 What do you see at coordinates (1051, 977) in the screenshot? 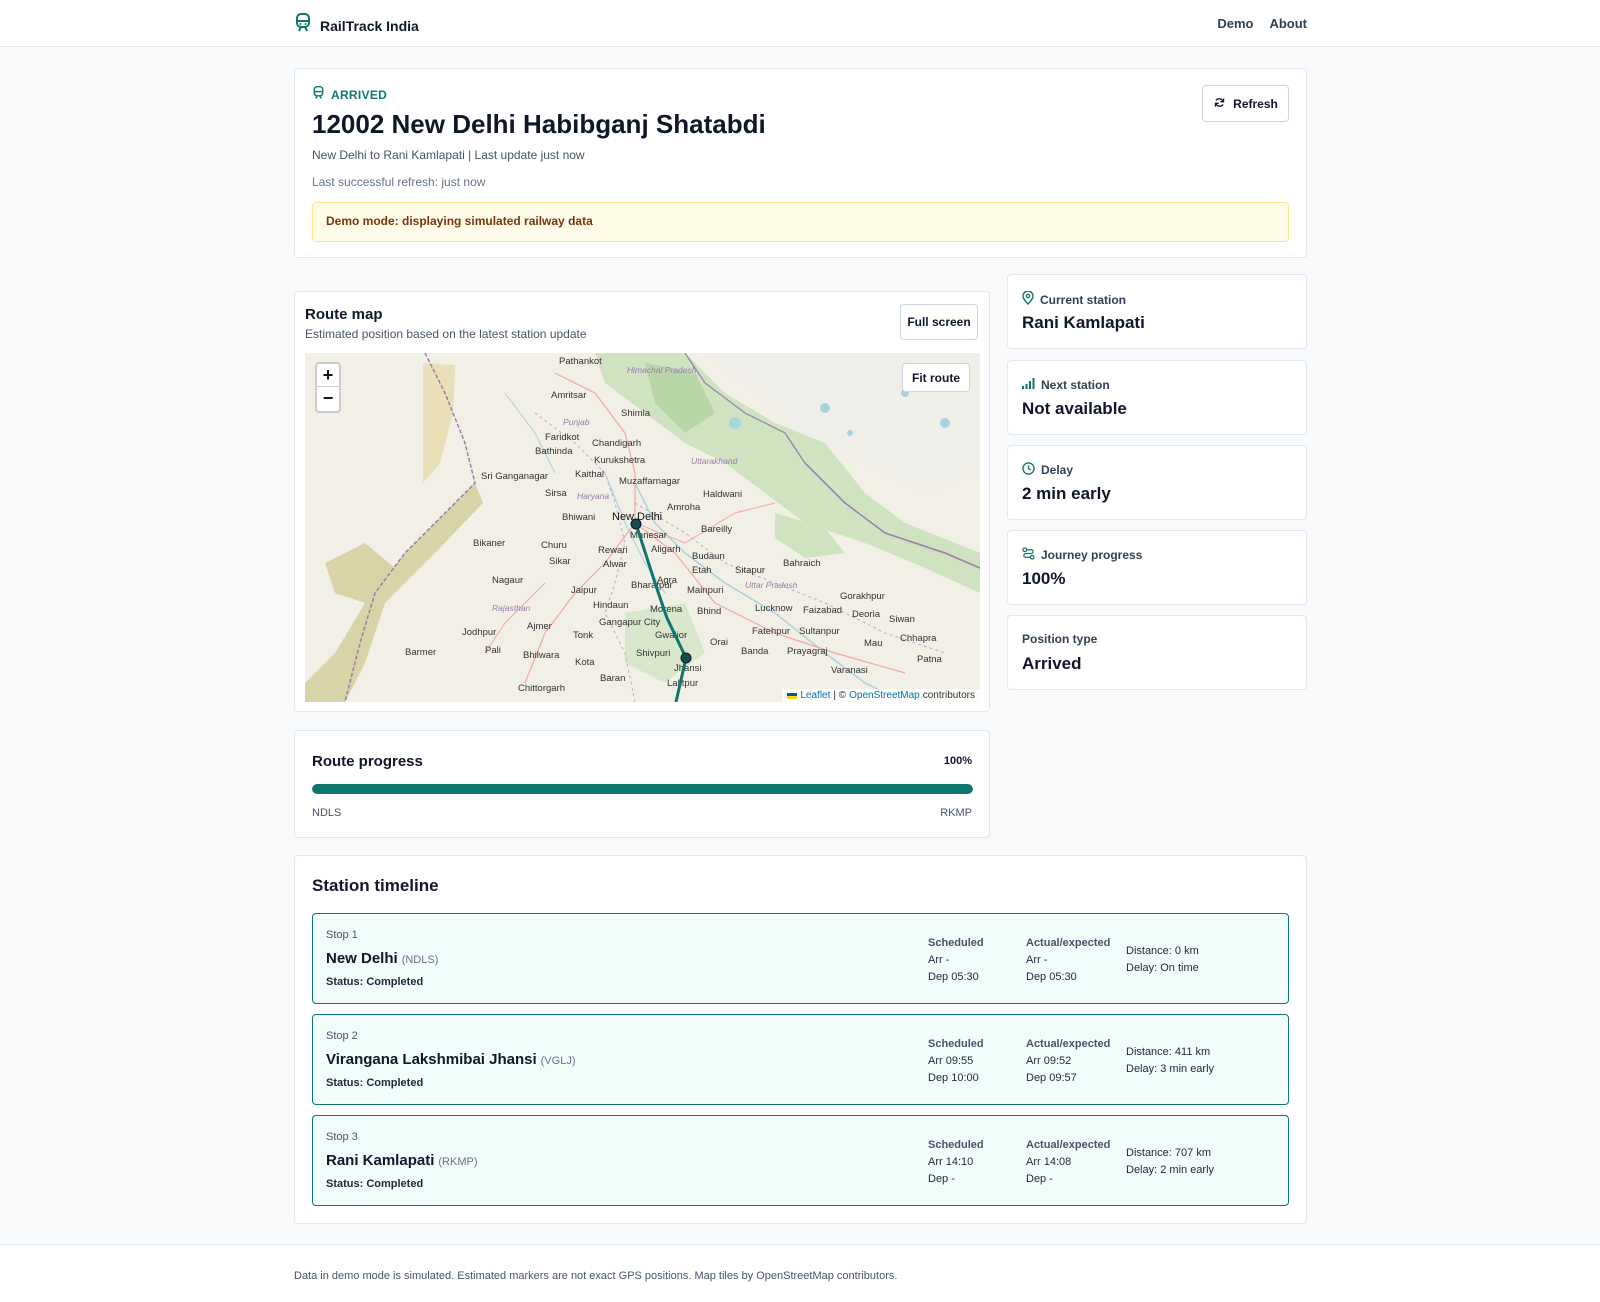
I see `actual-departure: Dep 05:30` at bounding box center [1051, 977].